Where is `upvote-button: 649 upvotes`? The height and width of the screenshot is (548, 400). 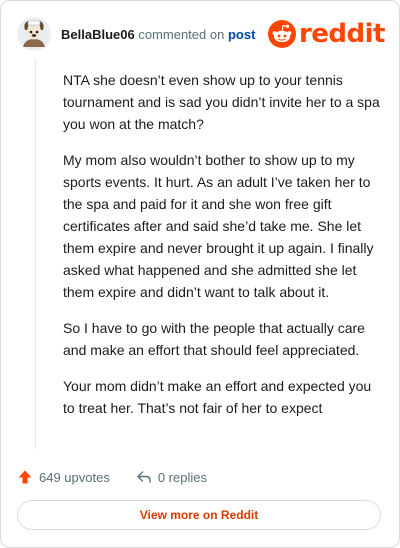 upvote-button: 649 upvotes is located at coordinates (63, 477).